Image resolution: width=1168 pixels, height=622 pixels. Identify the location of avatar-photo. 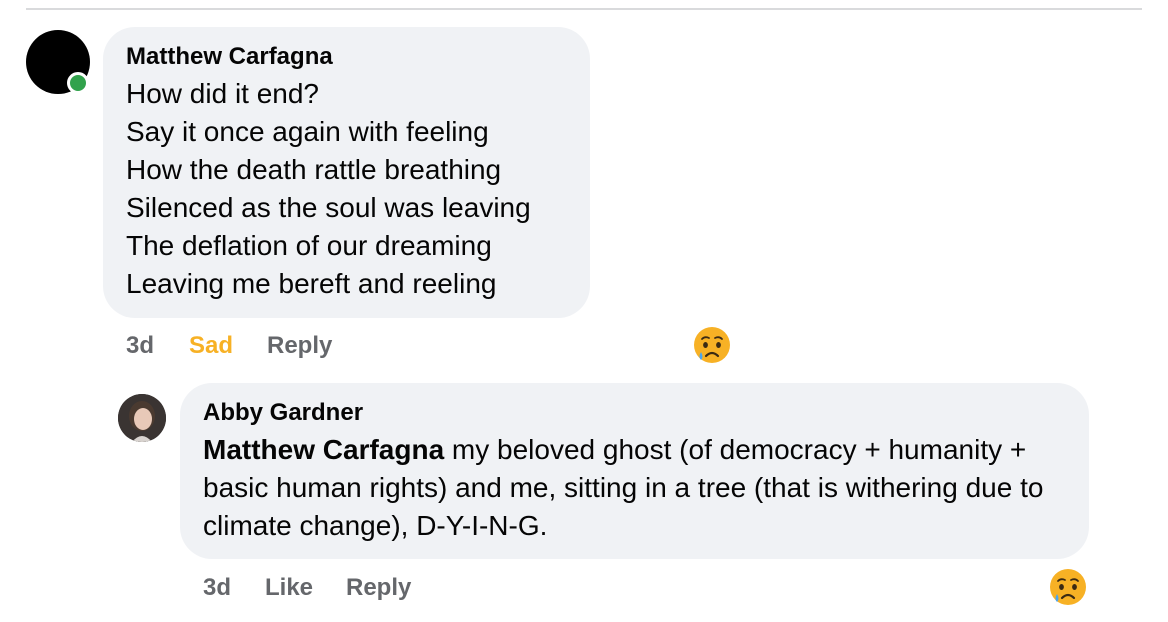
(142, 418).